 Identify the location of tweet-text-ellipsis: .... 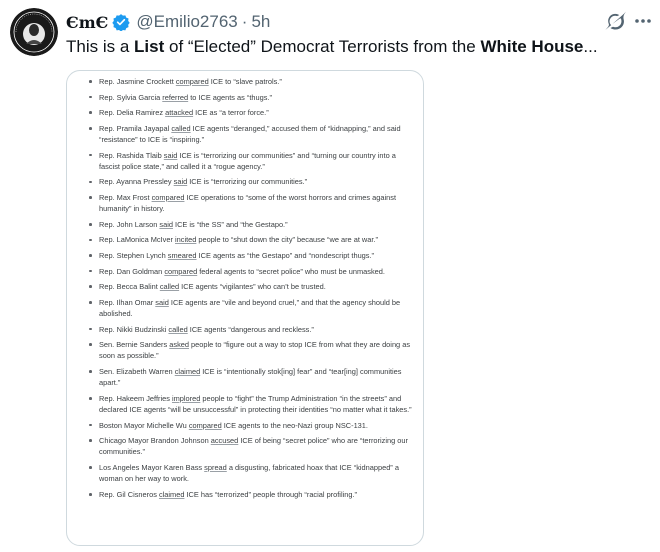
(590, 46).